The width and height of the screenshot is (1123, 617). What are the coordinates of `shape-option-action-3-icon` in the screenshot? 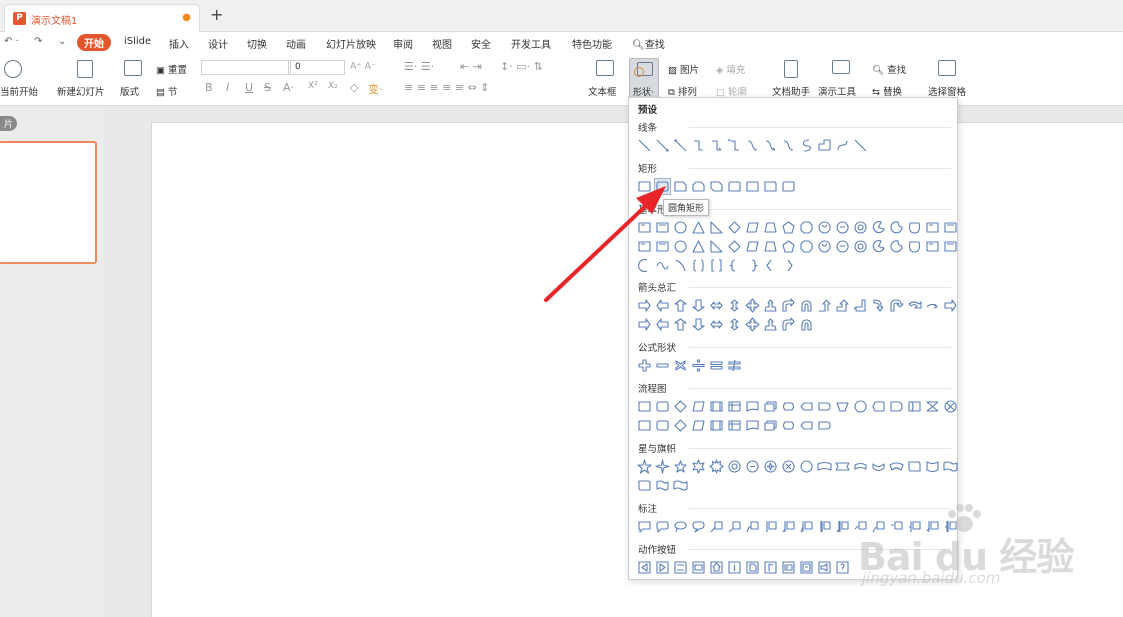 It's located at (680, 567).